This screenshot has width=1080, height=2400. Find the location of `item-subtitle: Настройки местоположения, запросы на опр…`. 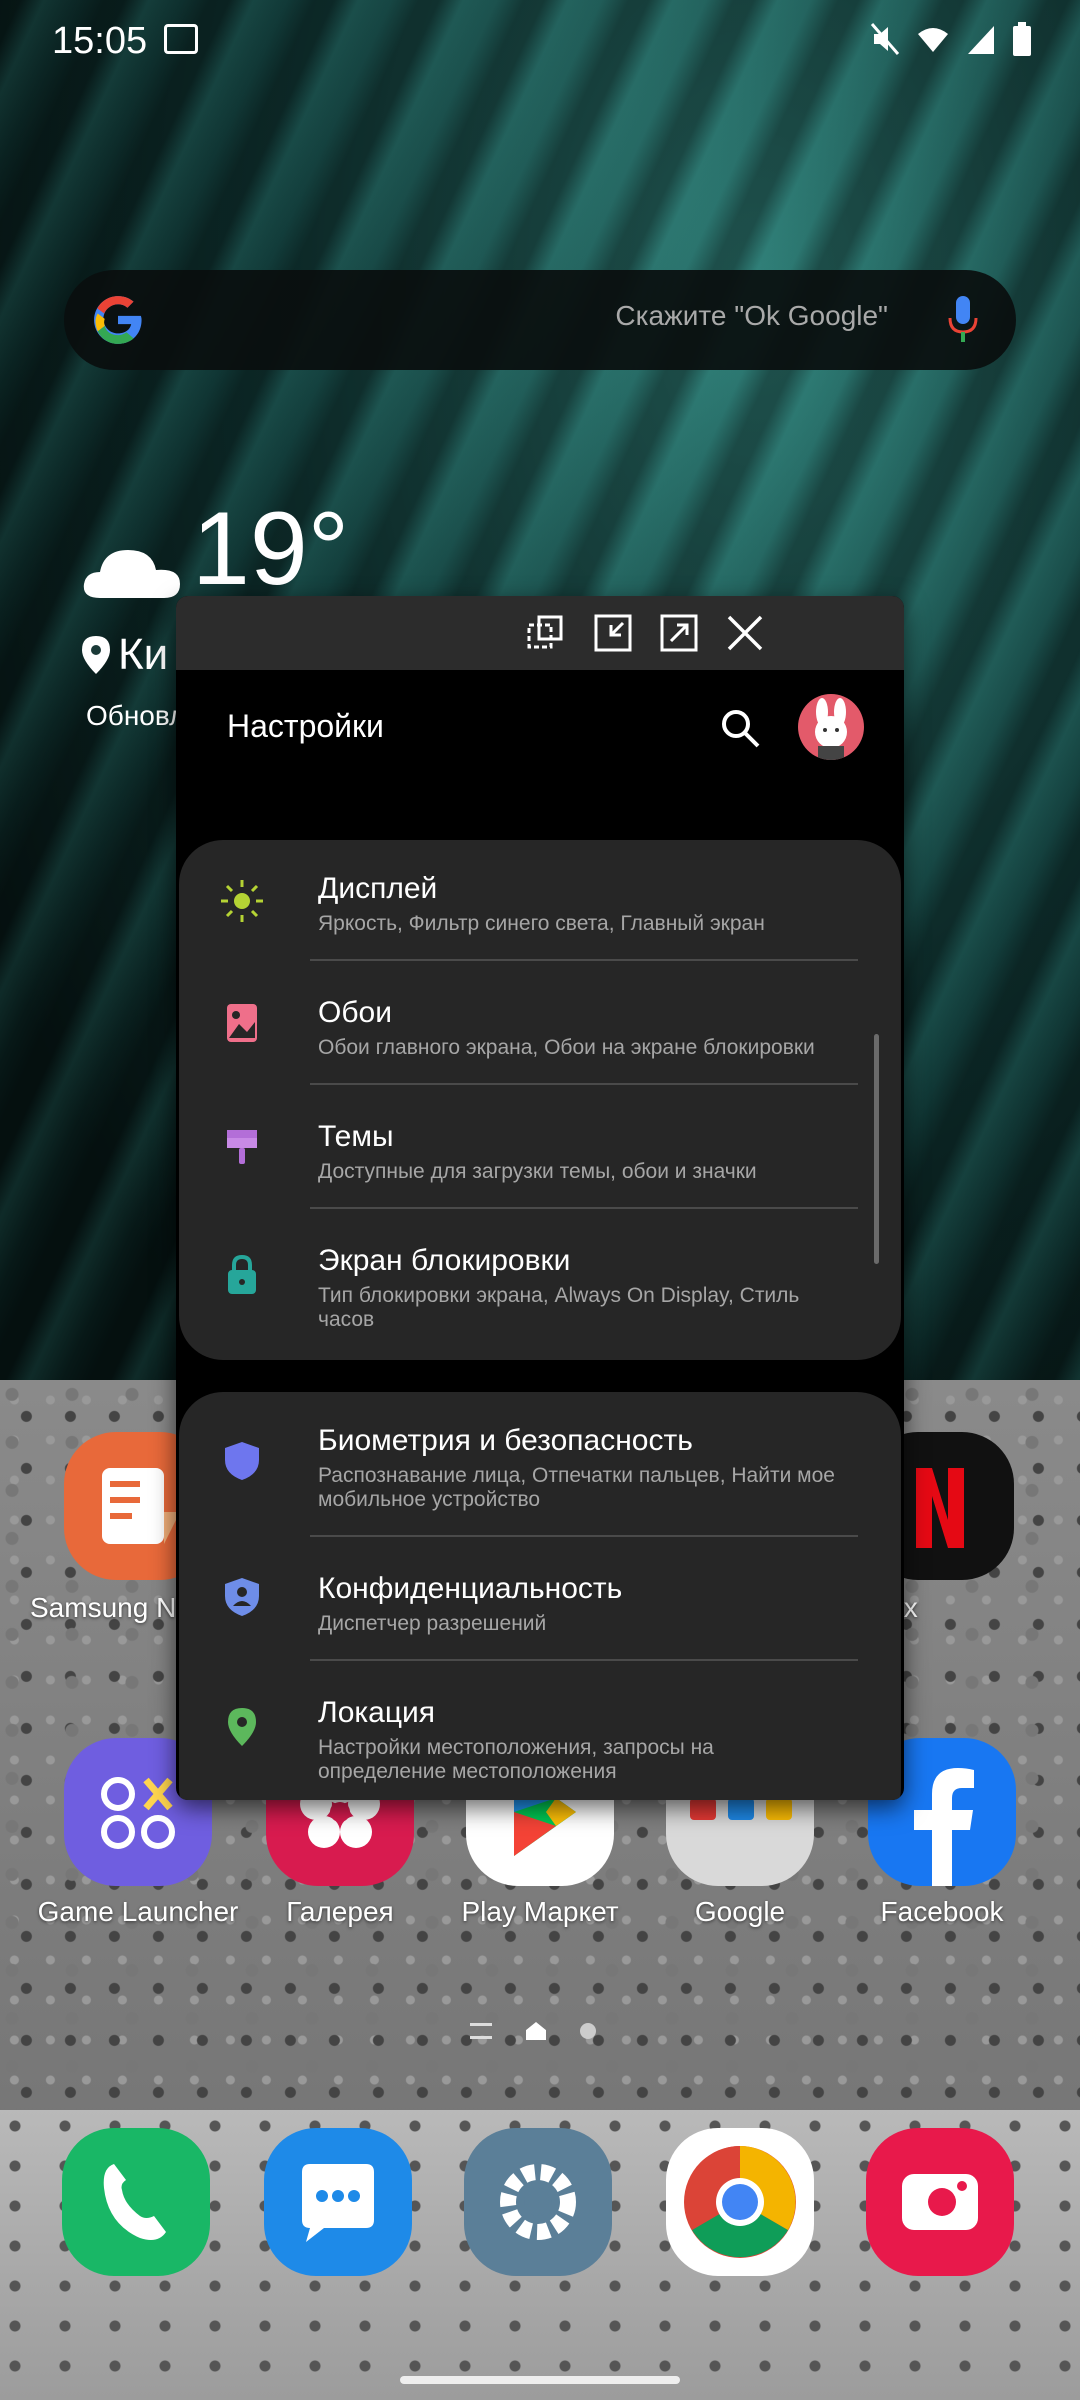

item-subtitle: Настройки местоположения, запросы на опр… is located at coordinates (516, 1759).